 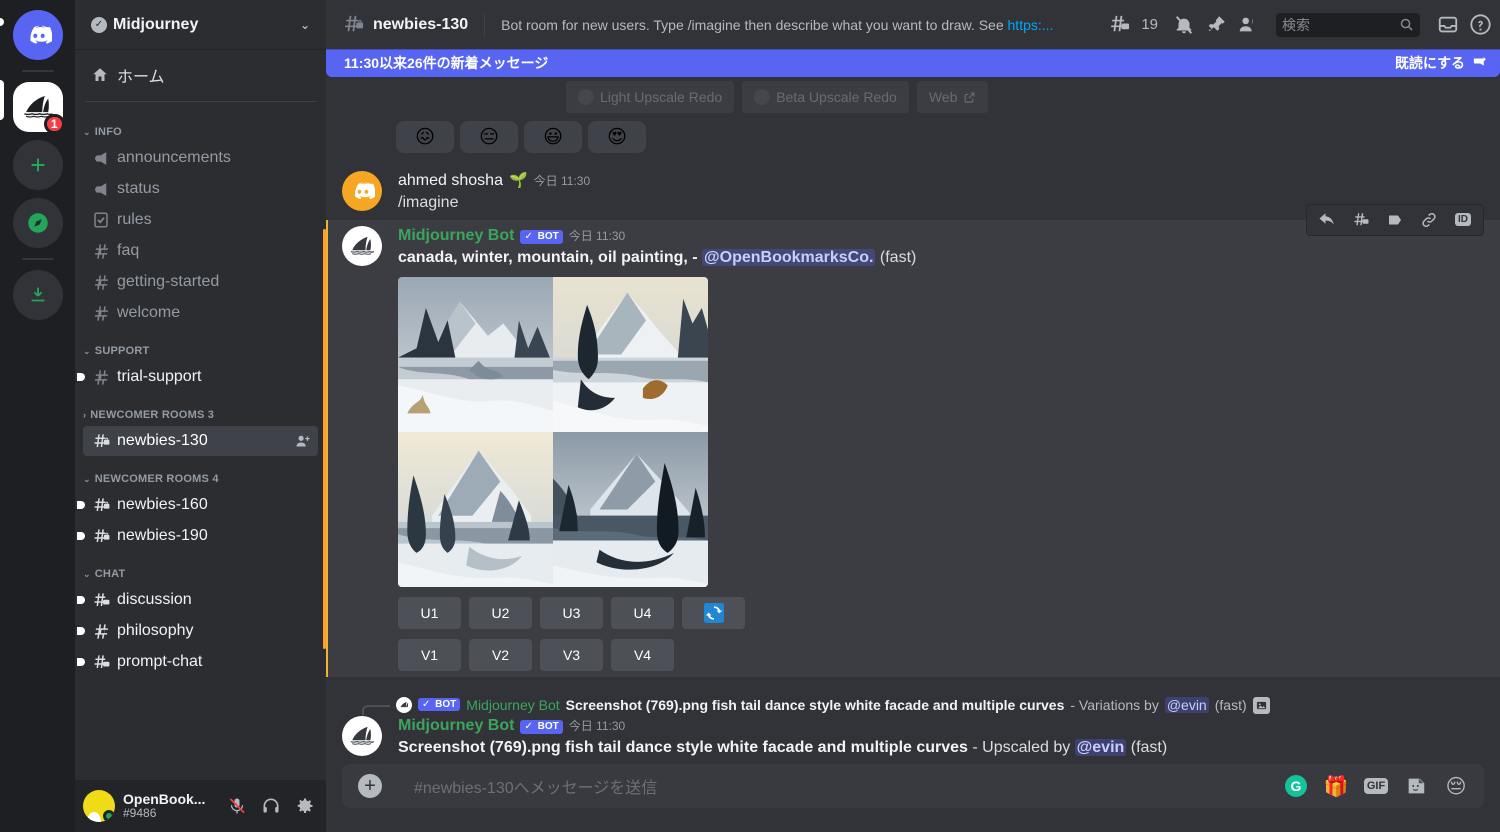 What do you see at coordinates (200, 409) in the screenshot?
I see `category-newcomer-rooms-3: › NEWCOMER ROOMS 3` at bounding box center [200, 409].